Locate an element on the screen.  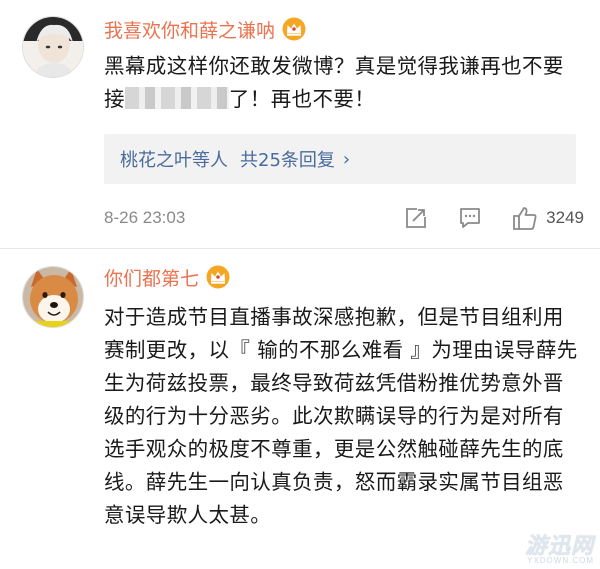
comment-divider is located at coordinates (300, 248).